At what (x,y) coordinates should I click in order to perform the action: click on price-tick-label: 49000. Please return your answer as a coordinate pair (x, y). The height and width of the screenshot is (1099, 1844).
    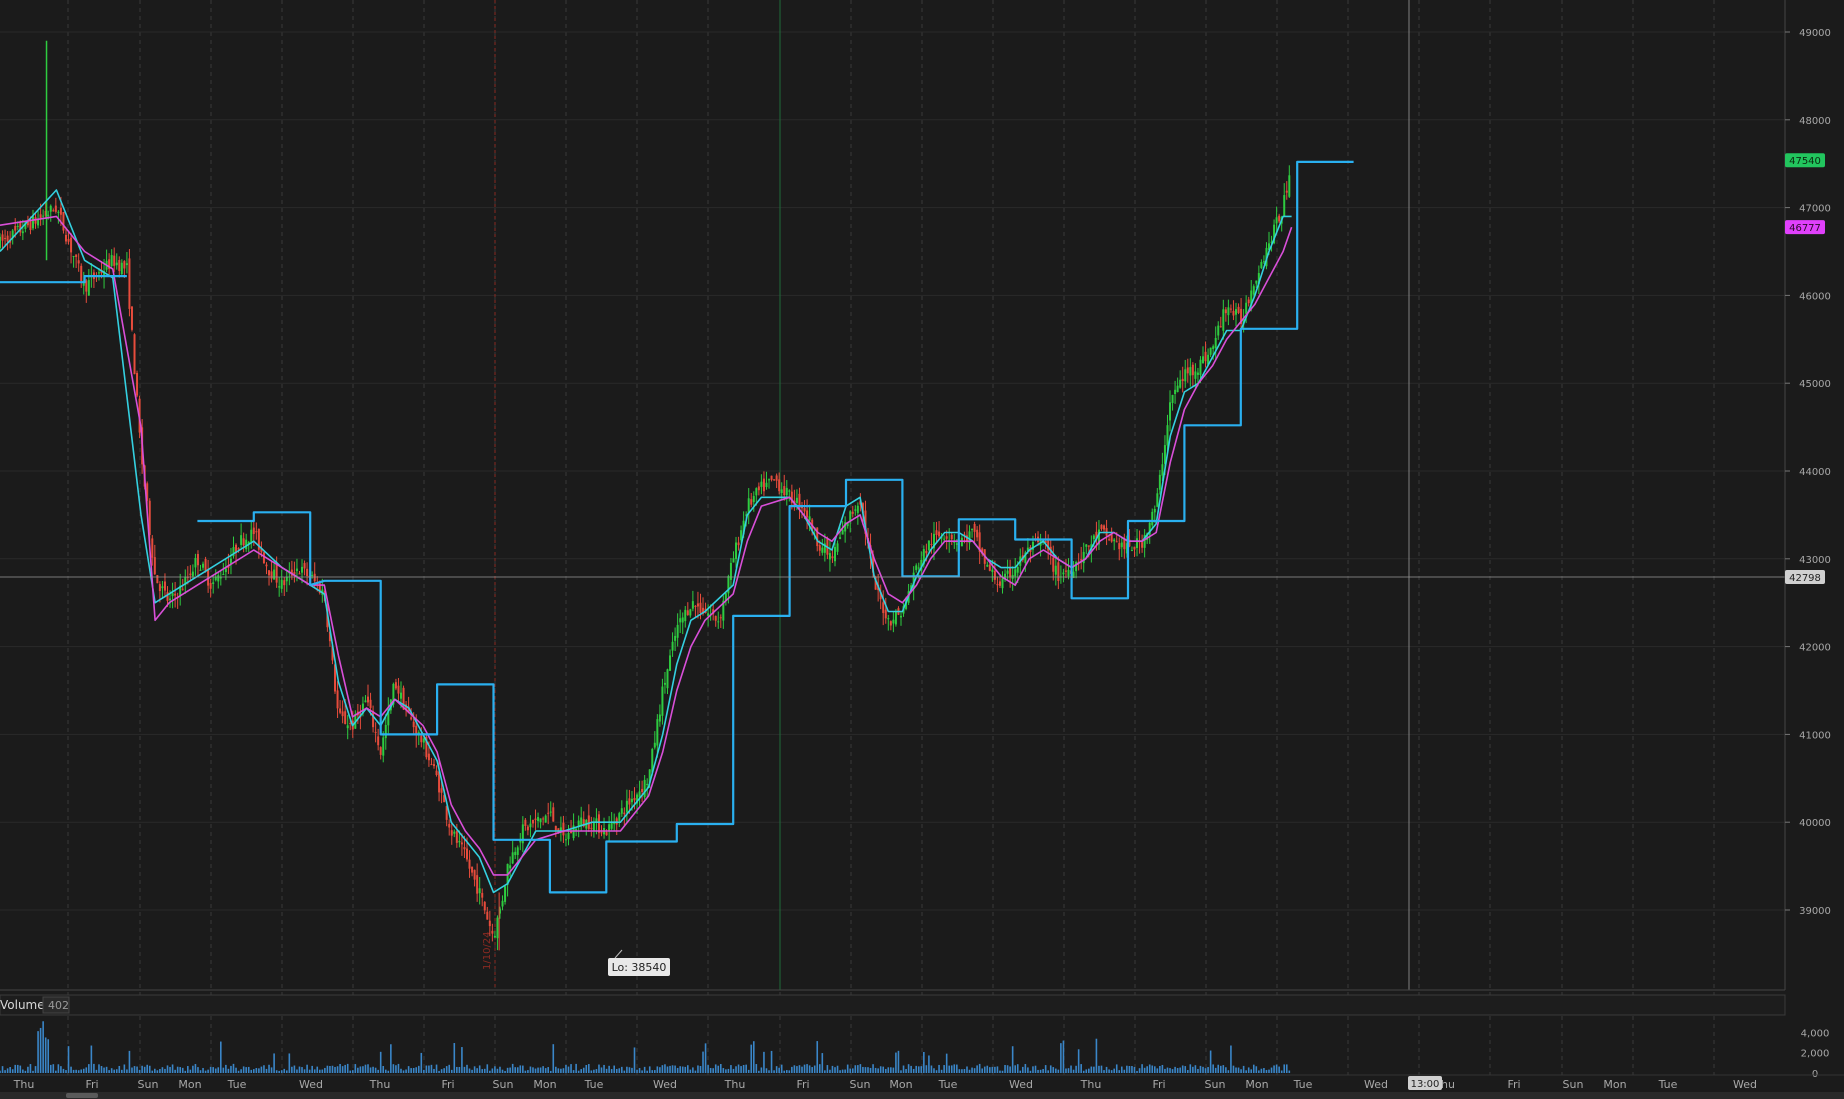
    Looking at the image, I should click on (1815, 33).